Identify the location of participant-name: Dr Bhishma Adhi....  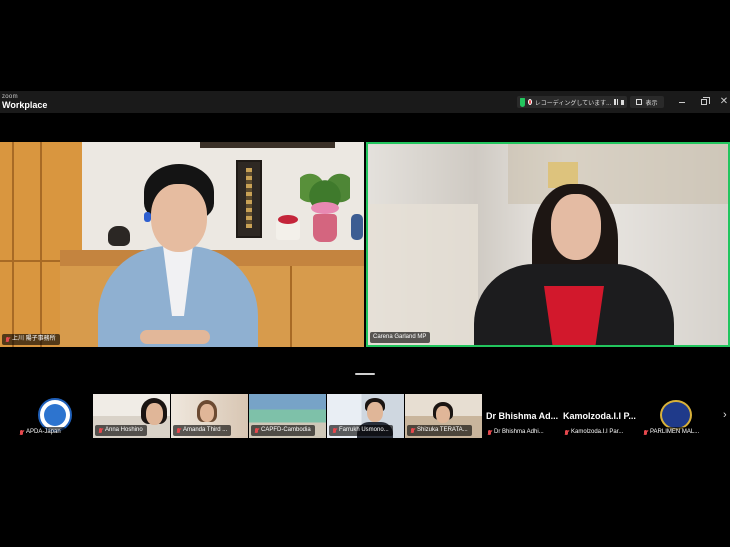
(519, 432).